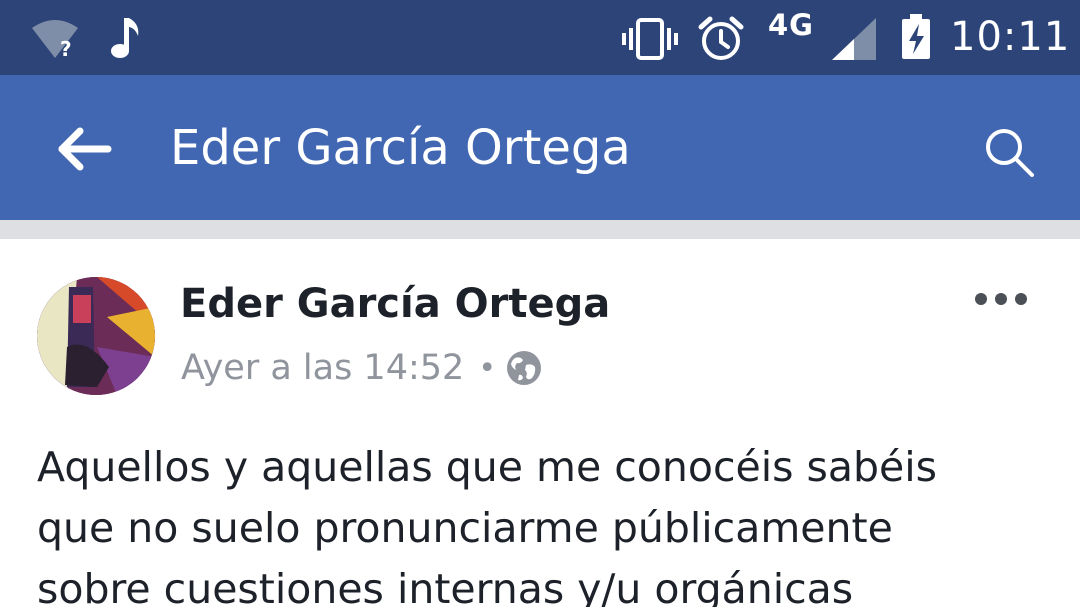 This screenshot has width=1080, height=607. What do you see at coordinates (540, 37) in the screenshot?
I see `status-bar: ? 4G 10:11` at bounding box center [540, 37].